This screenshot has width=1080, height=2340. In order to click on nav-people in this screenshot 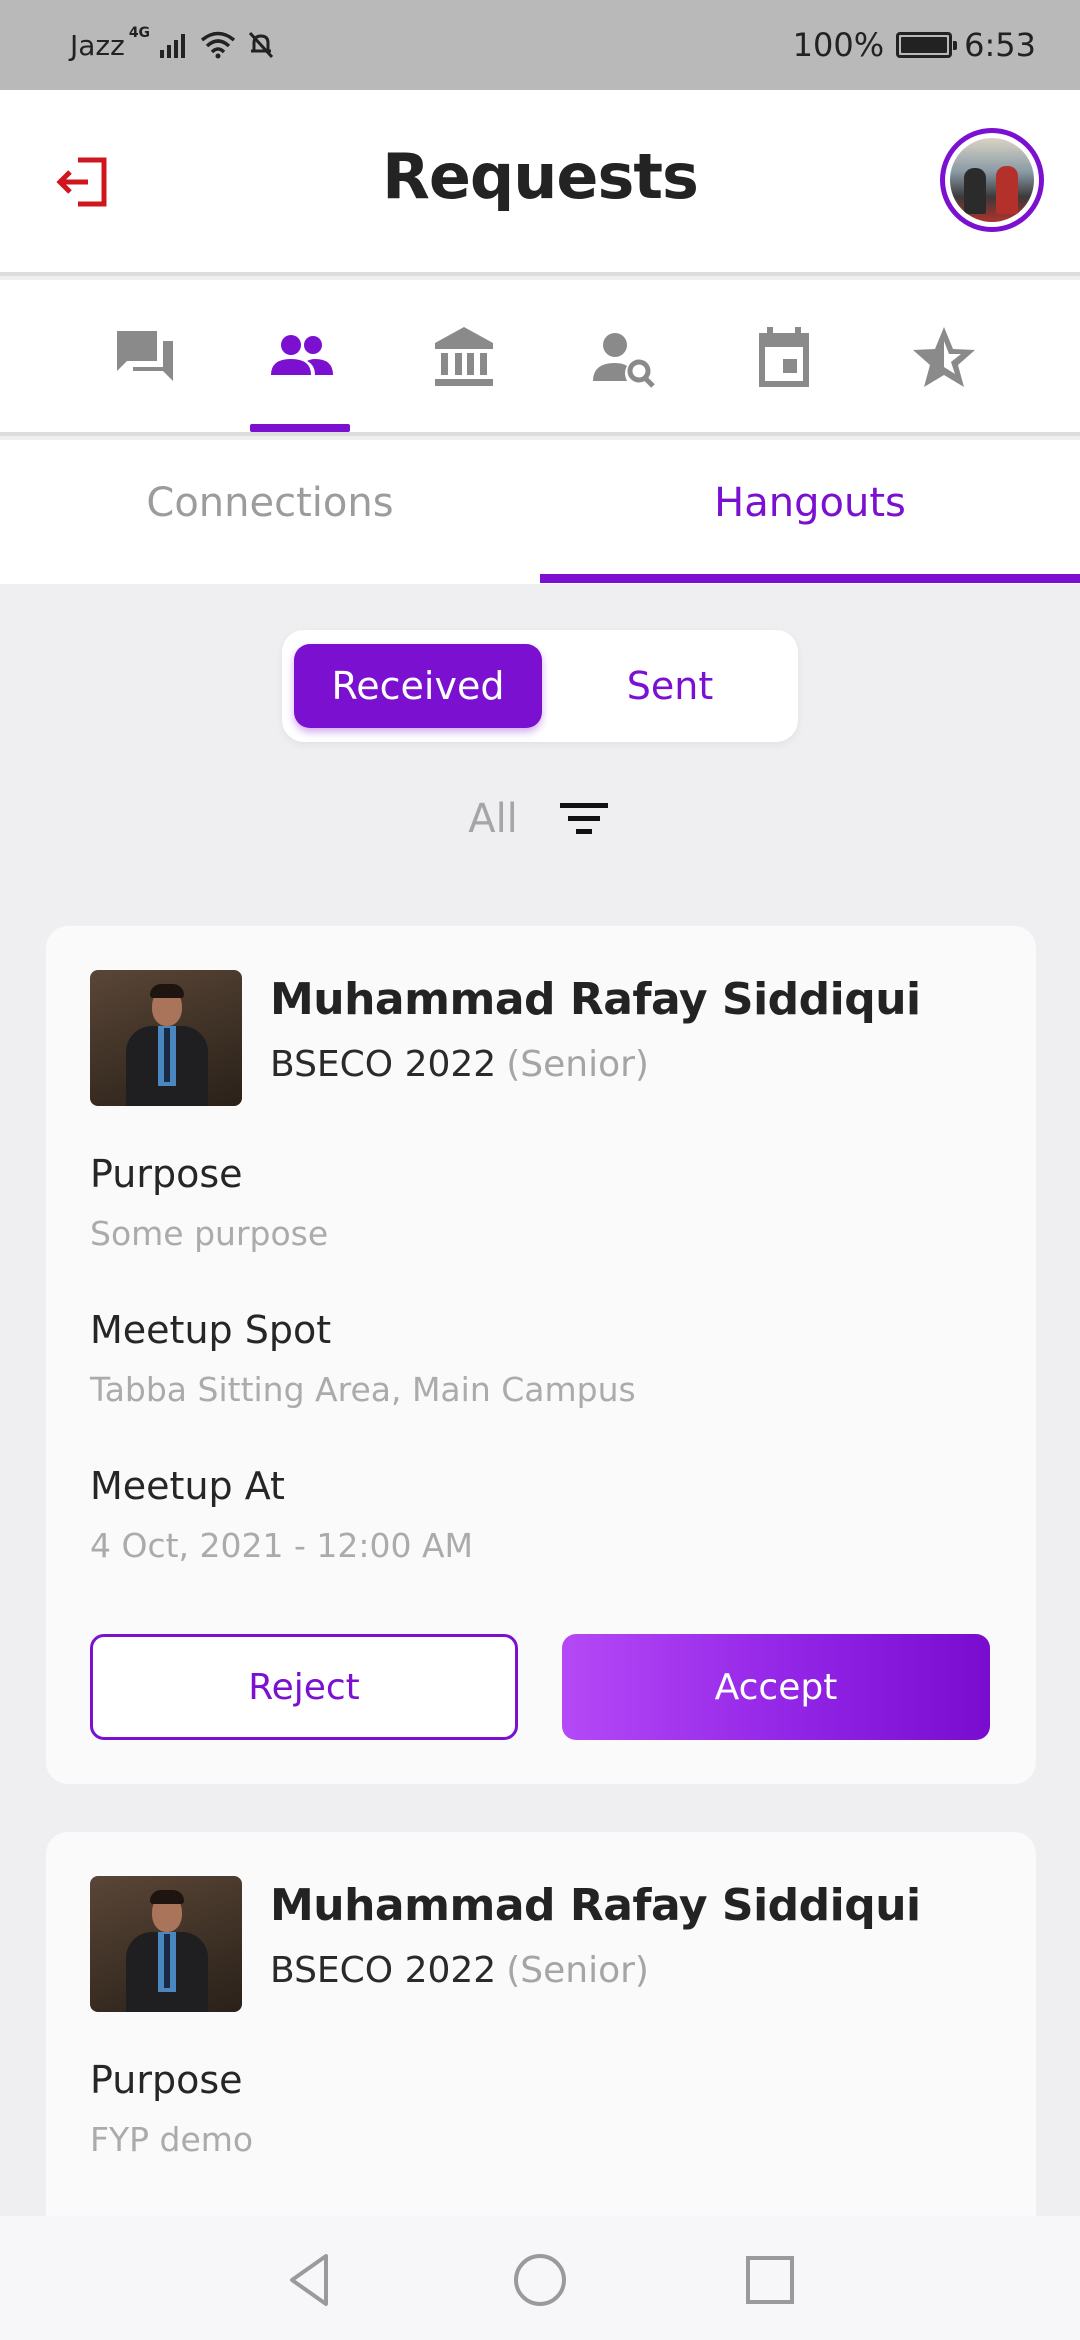, I will do `click(302, 358)`.